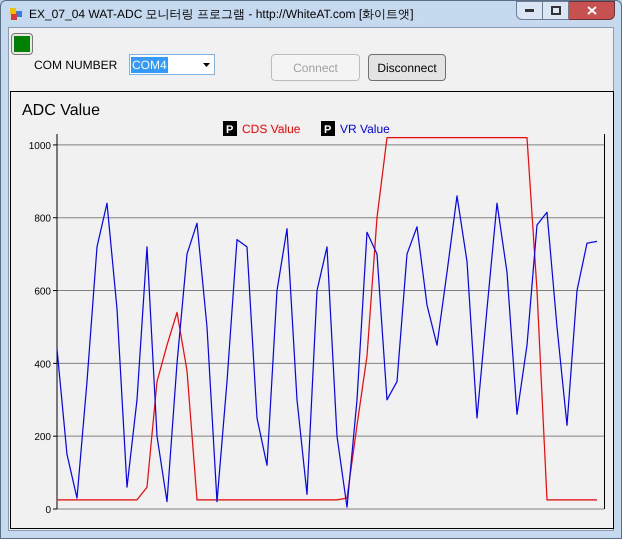 The image size is (622, 539). I want to click on chart-title: ADC Value, so click(61, 110).